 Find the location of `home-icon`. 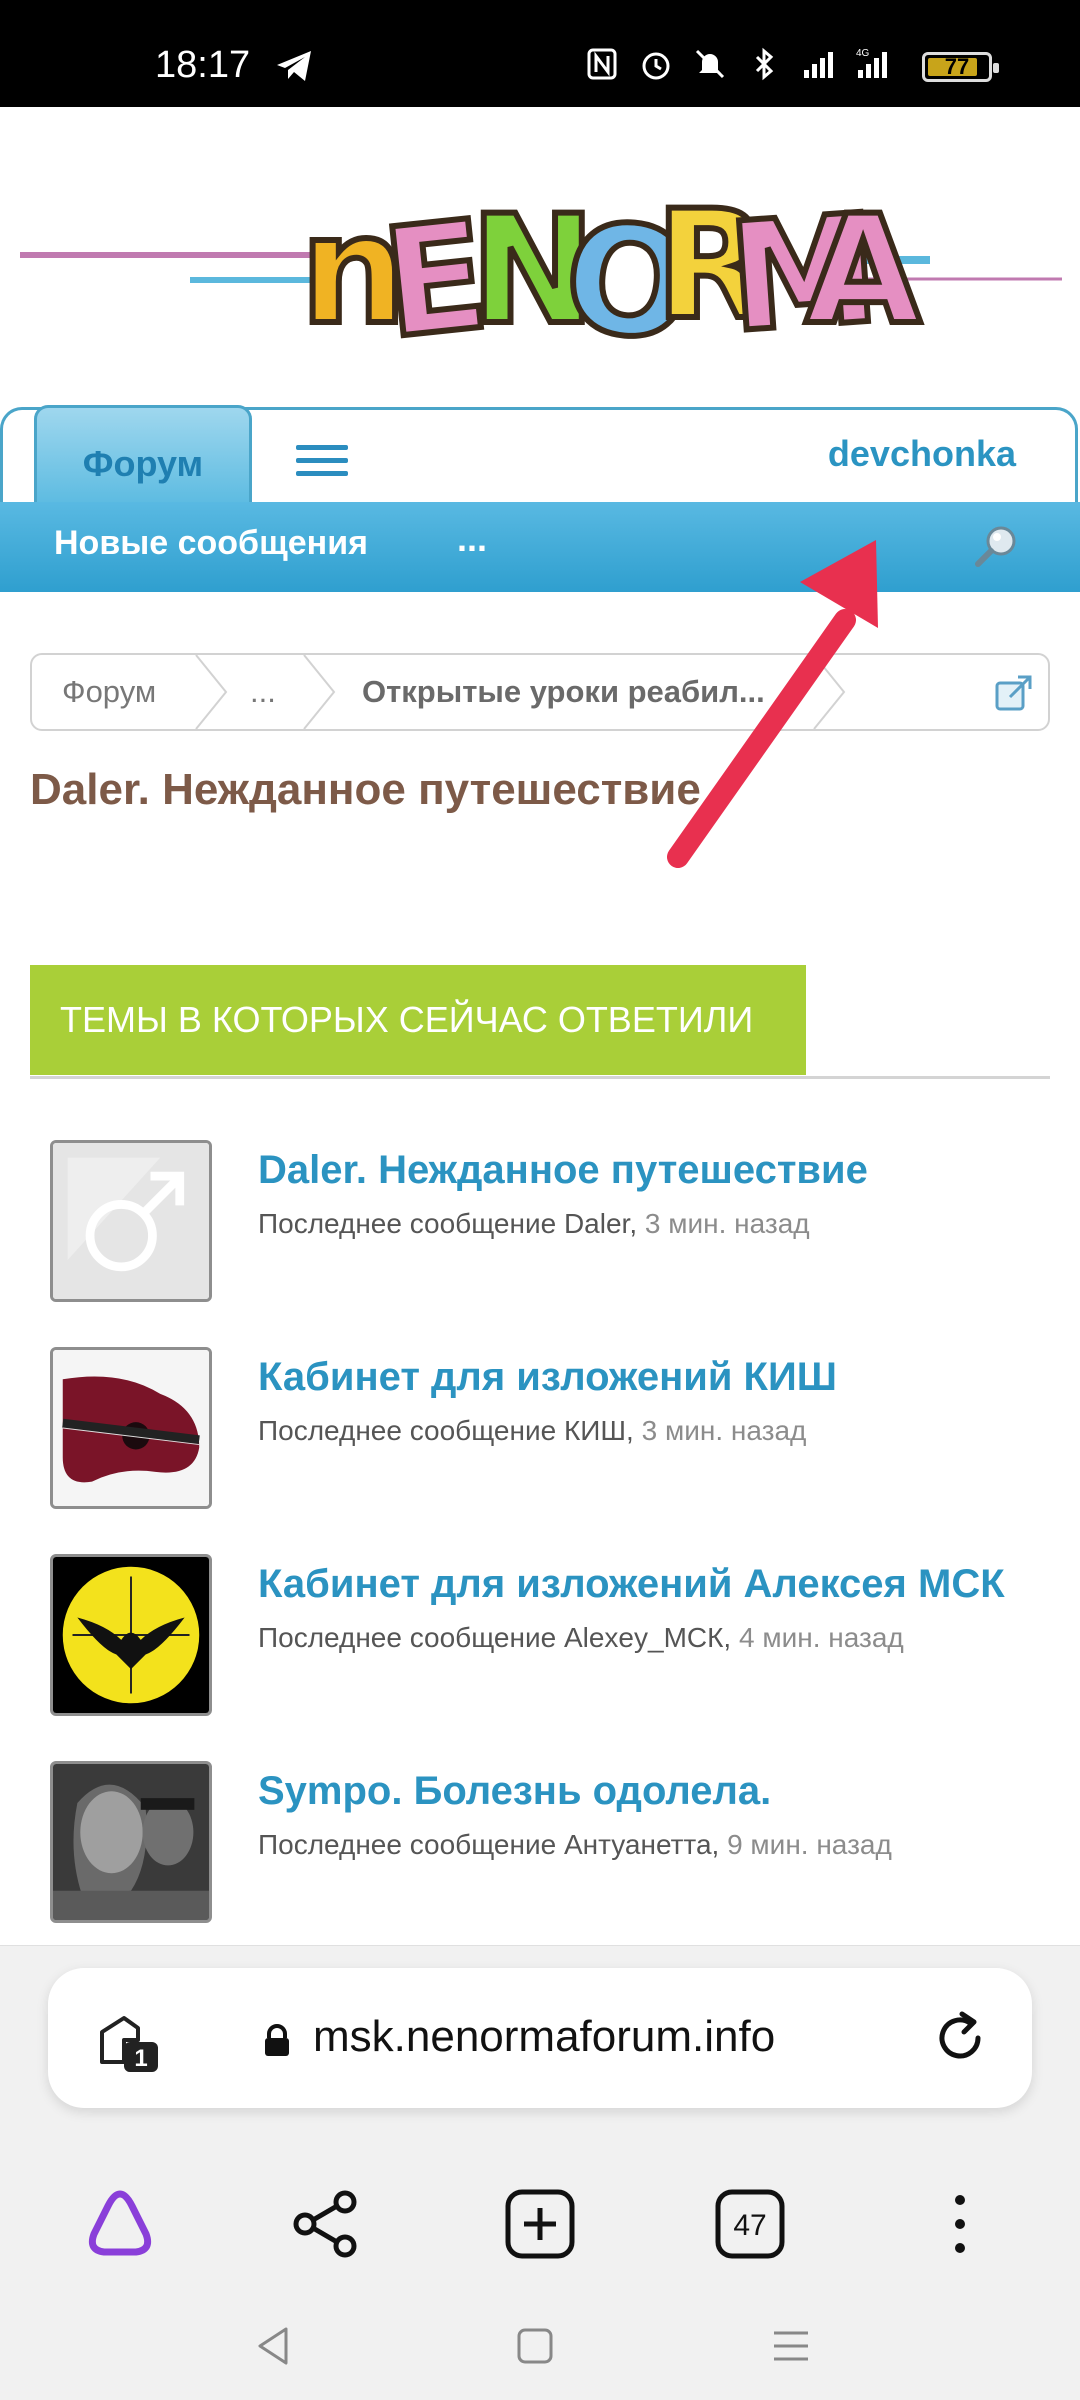

home-icon is located at coordinates (535, 2346).